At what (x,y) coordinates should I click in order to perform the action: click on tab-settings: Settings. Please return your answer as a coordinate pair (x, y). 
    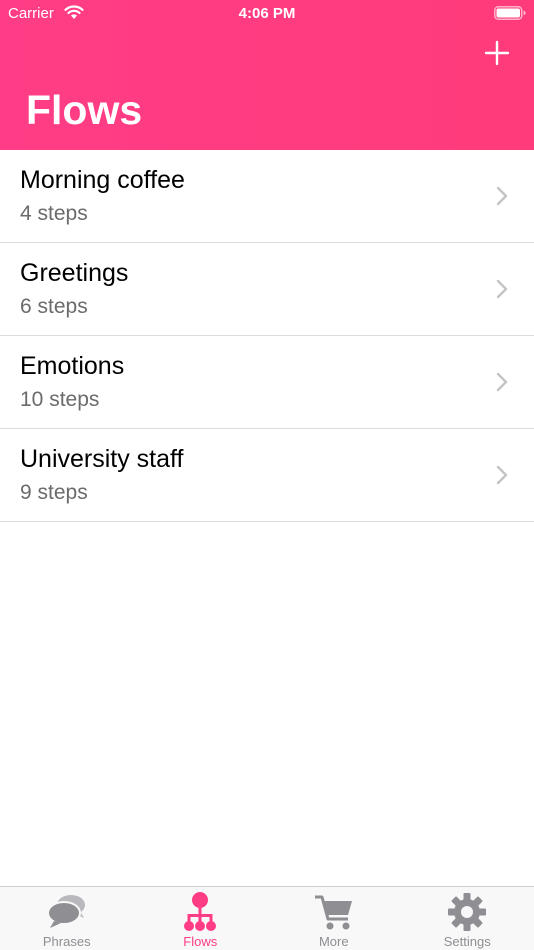
    Looking at the image, I should click on (467, 918).